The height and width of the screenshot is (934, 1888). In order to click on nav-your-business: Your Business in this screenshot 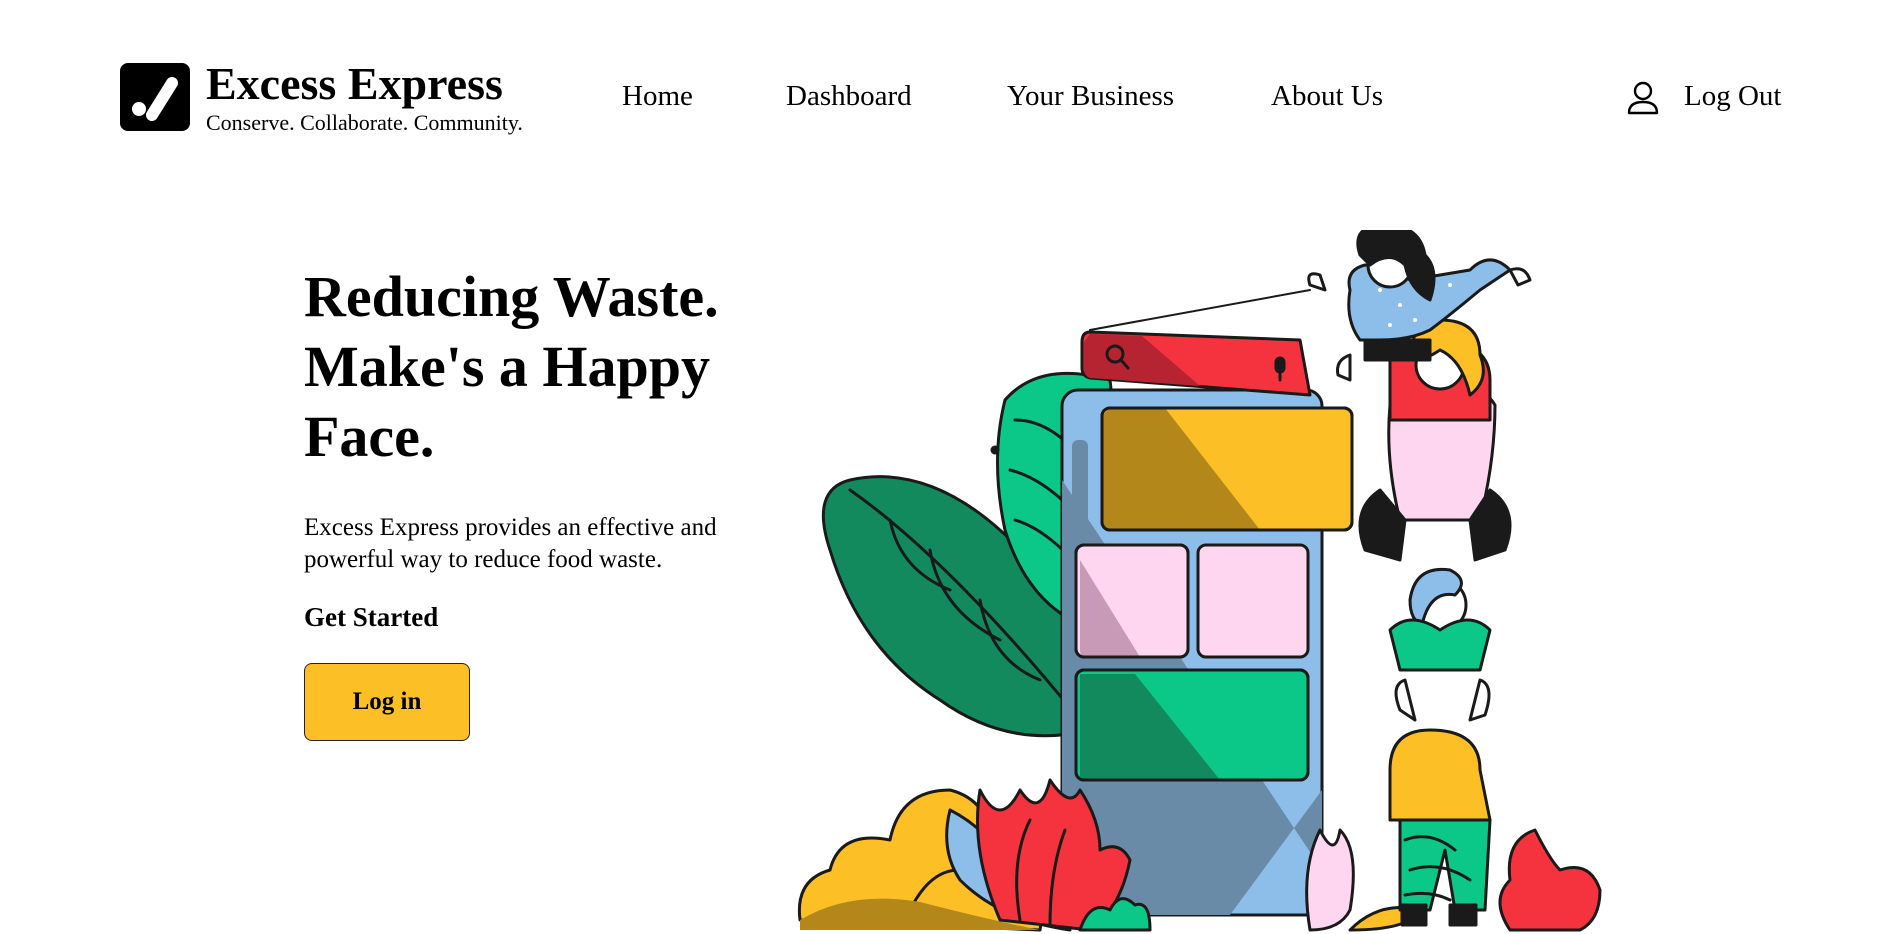, I will do `click(1090, 96)`.